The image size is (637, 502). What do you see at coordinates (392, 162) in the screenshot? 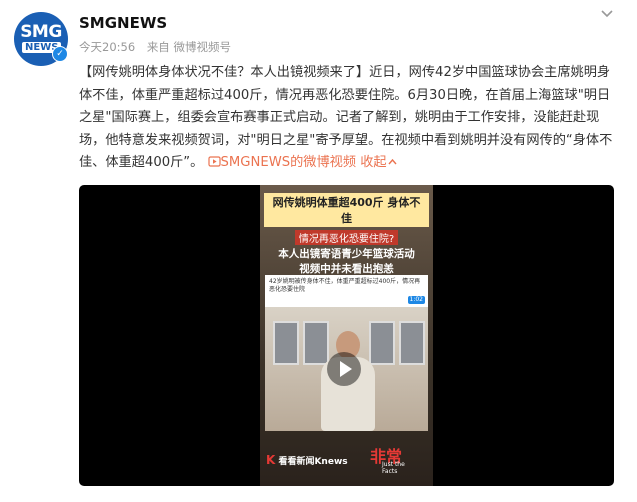
I see `chevron-up-icon` at bounding box center [392, 162].